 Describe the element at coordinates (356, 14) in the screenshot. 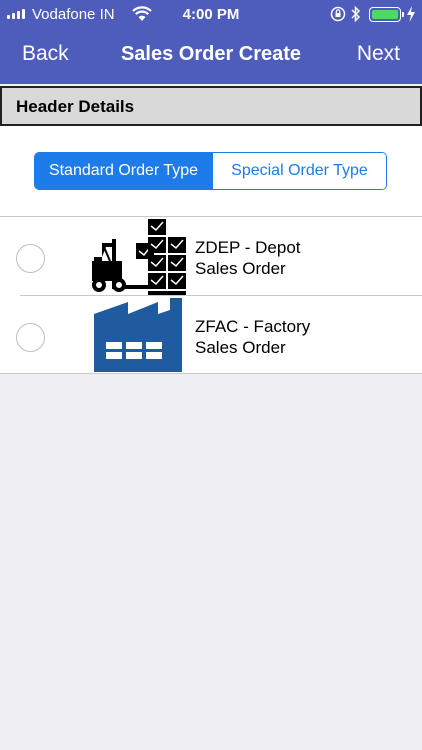

I see `bluetooth-icon` at that location.